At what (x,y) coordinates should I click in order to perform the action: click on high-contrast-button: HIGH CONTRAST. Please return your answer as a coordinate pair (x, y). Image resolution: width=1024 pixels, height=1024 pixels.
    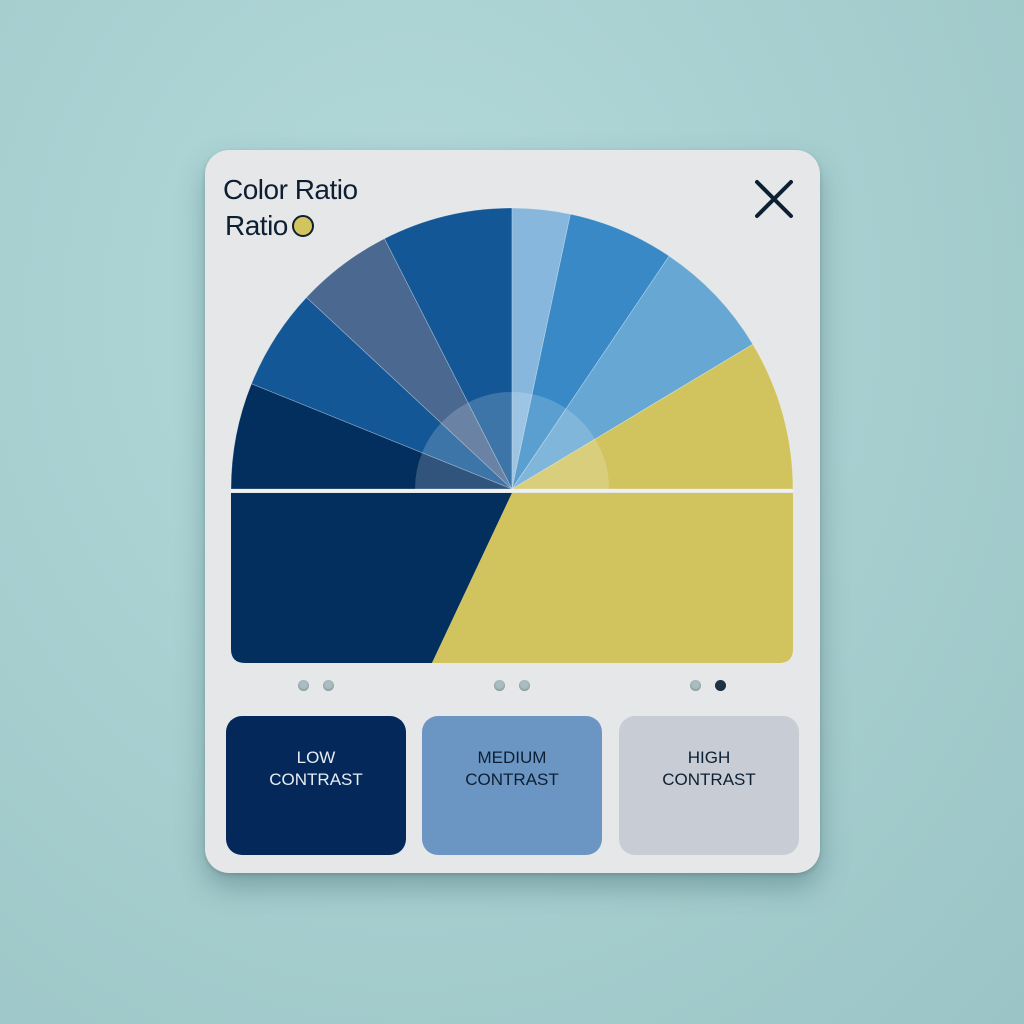
    Looking at the image, I should click on (709, 785).